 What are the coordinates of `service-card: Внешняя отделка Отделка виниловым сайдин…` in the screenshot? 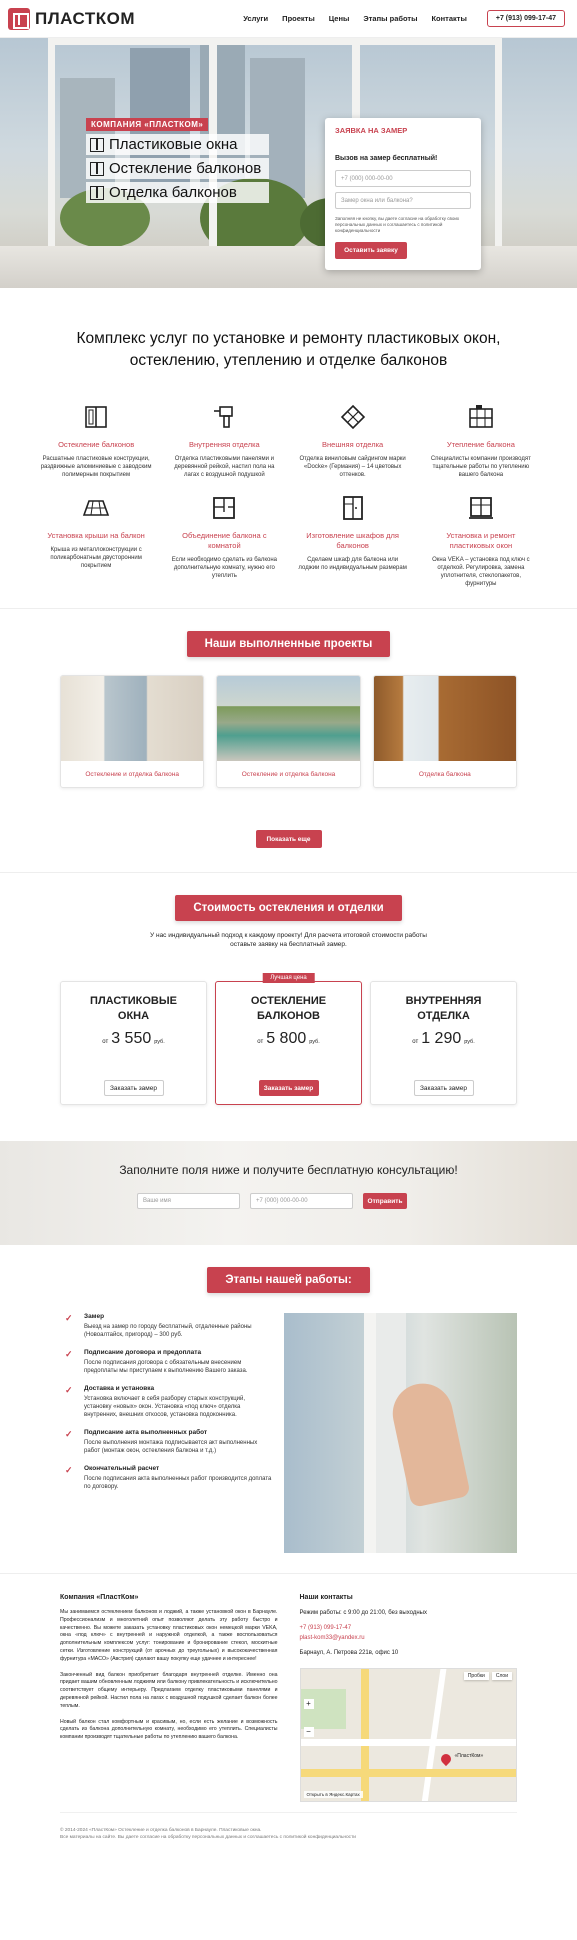 It's located at (353, 440).